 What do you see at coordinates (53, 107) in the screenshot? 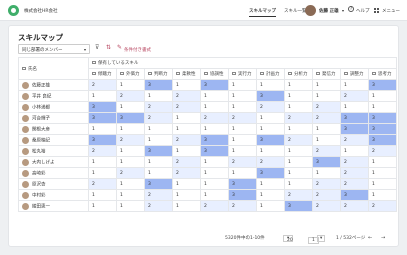
I see `member-name-cell: 小林満都` at bounding box center [53, 107].